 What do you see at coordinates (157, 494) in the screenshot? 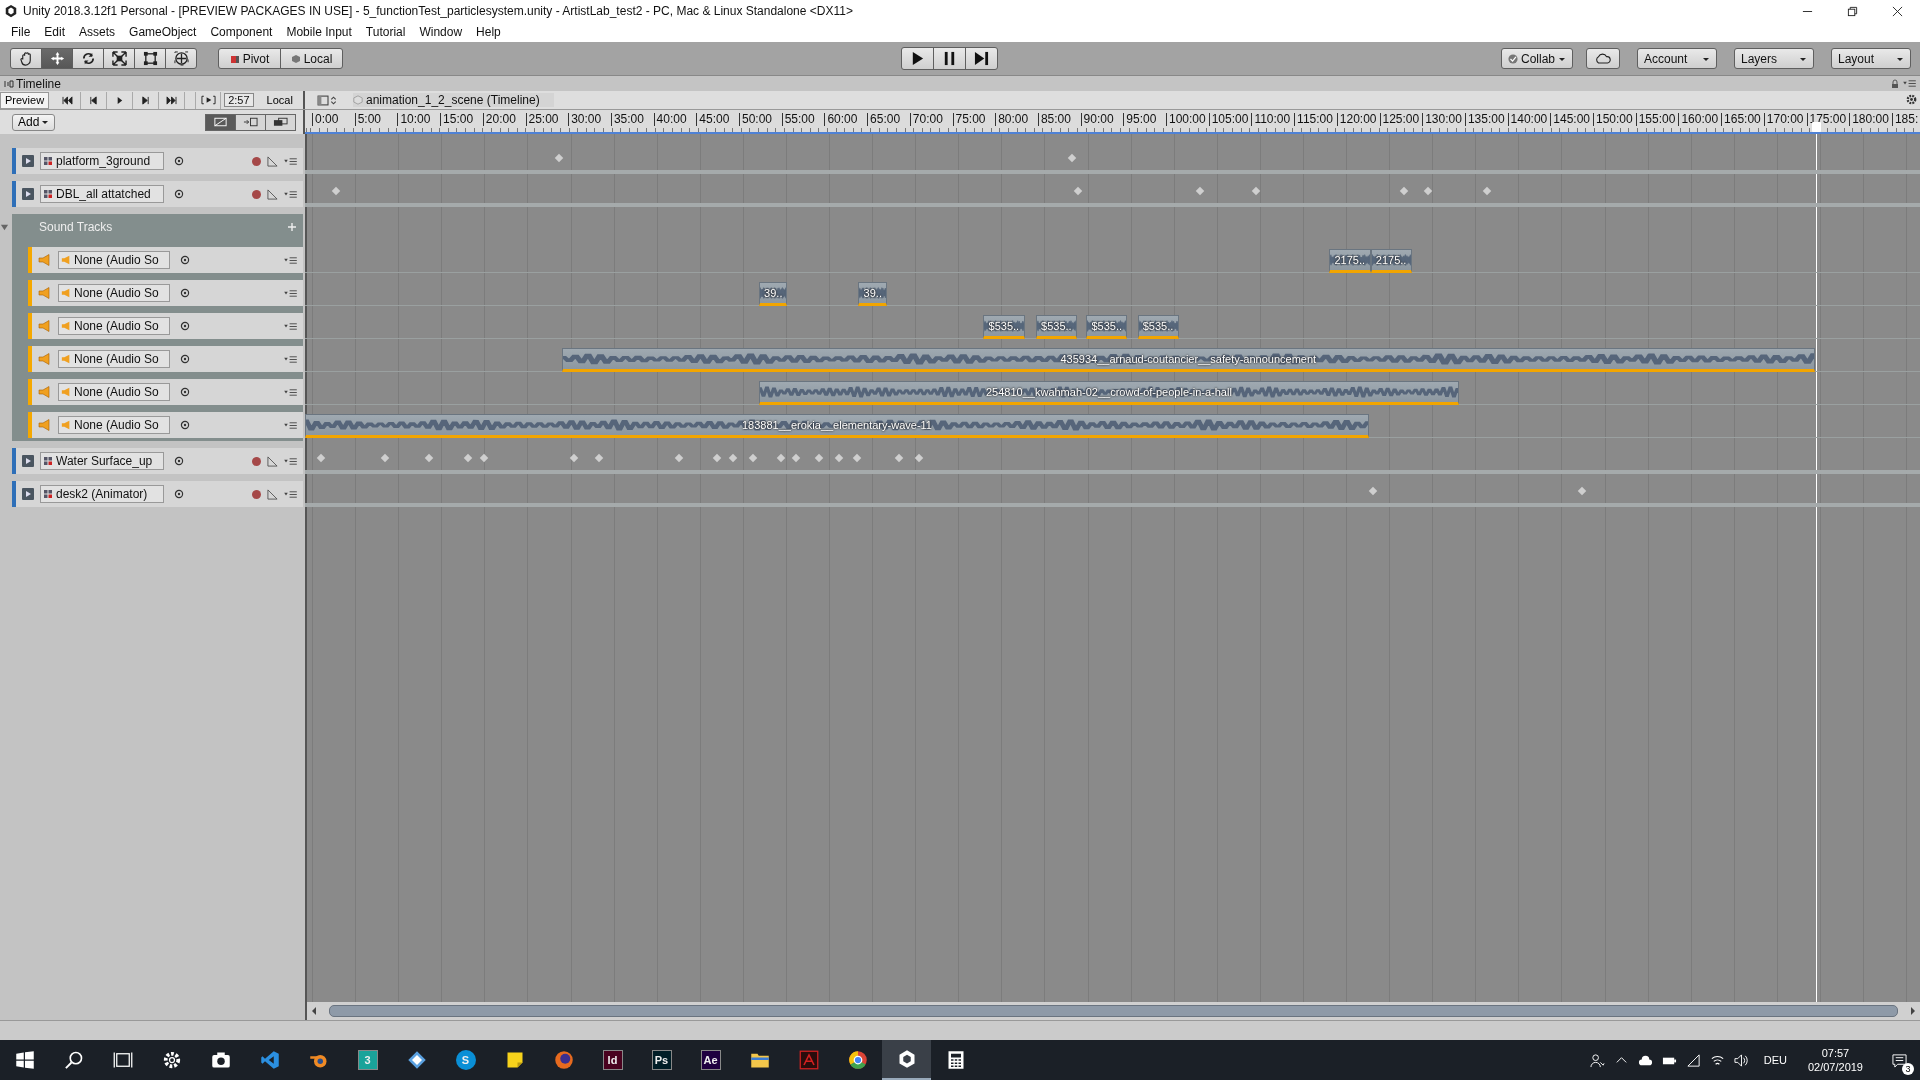
I see `animation-track-header: desk2 (Animator)` at bounding box center [157, 494].